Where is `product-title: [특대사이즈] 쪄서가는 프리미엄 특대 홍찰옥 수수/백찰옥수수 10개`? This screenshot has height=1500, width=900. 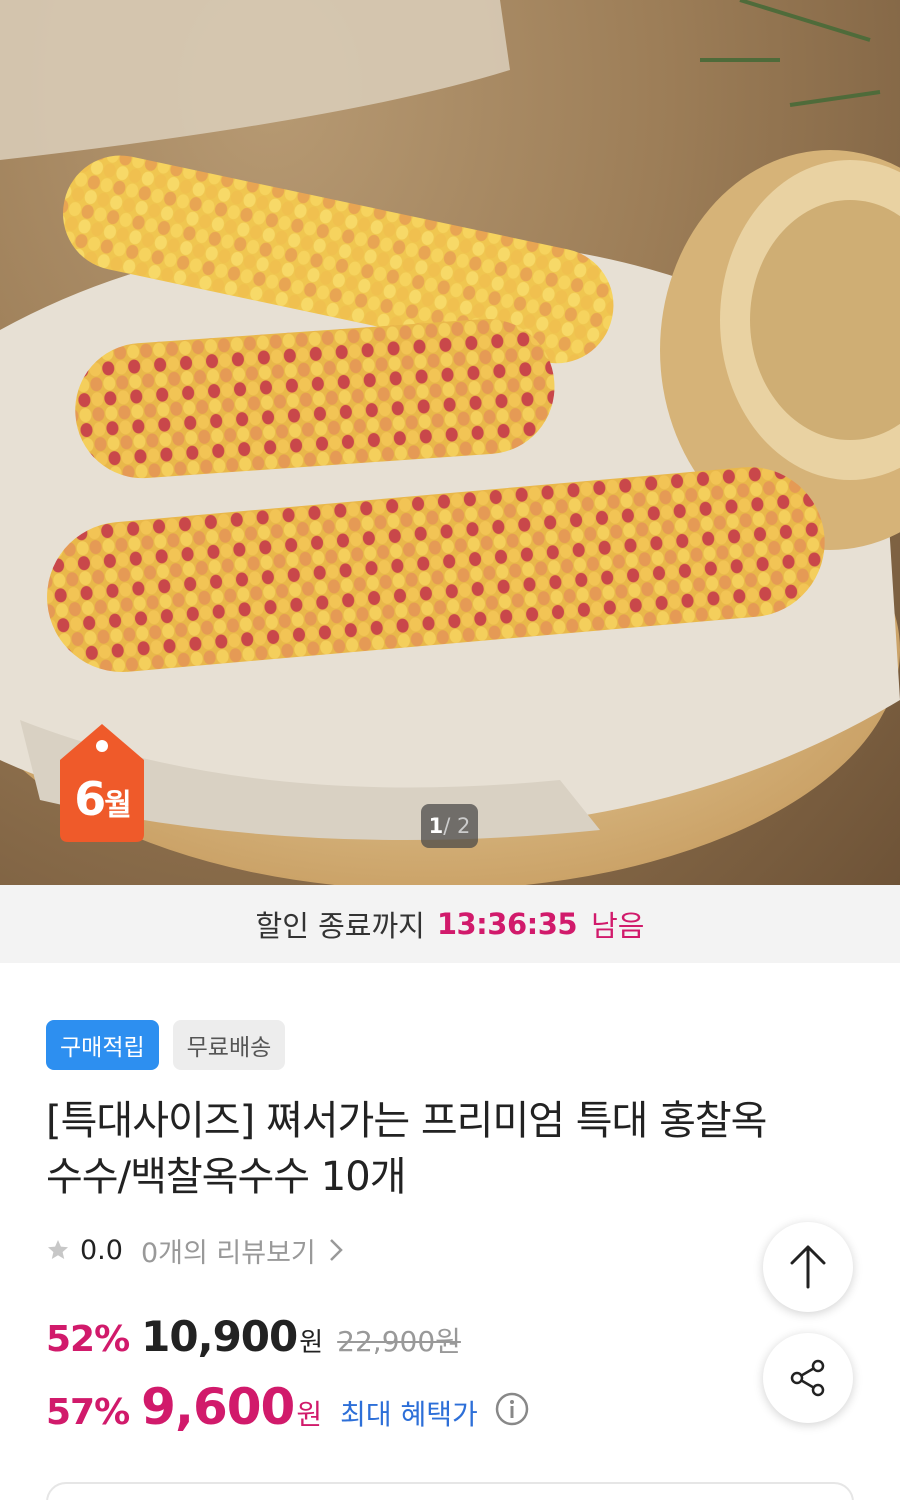
product-title: [특대사이즈] 쪄서가는 프리미엄 특대 홍찰옥 수수/백찰옥수수 10개 is located at coordinates (446, 1149).